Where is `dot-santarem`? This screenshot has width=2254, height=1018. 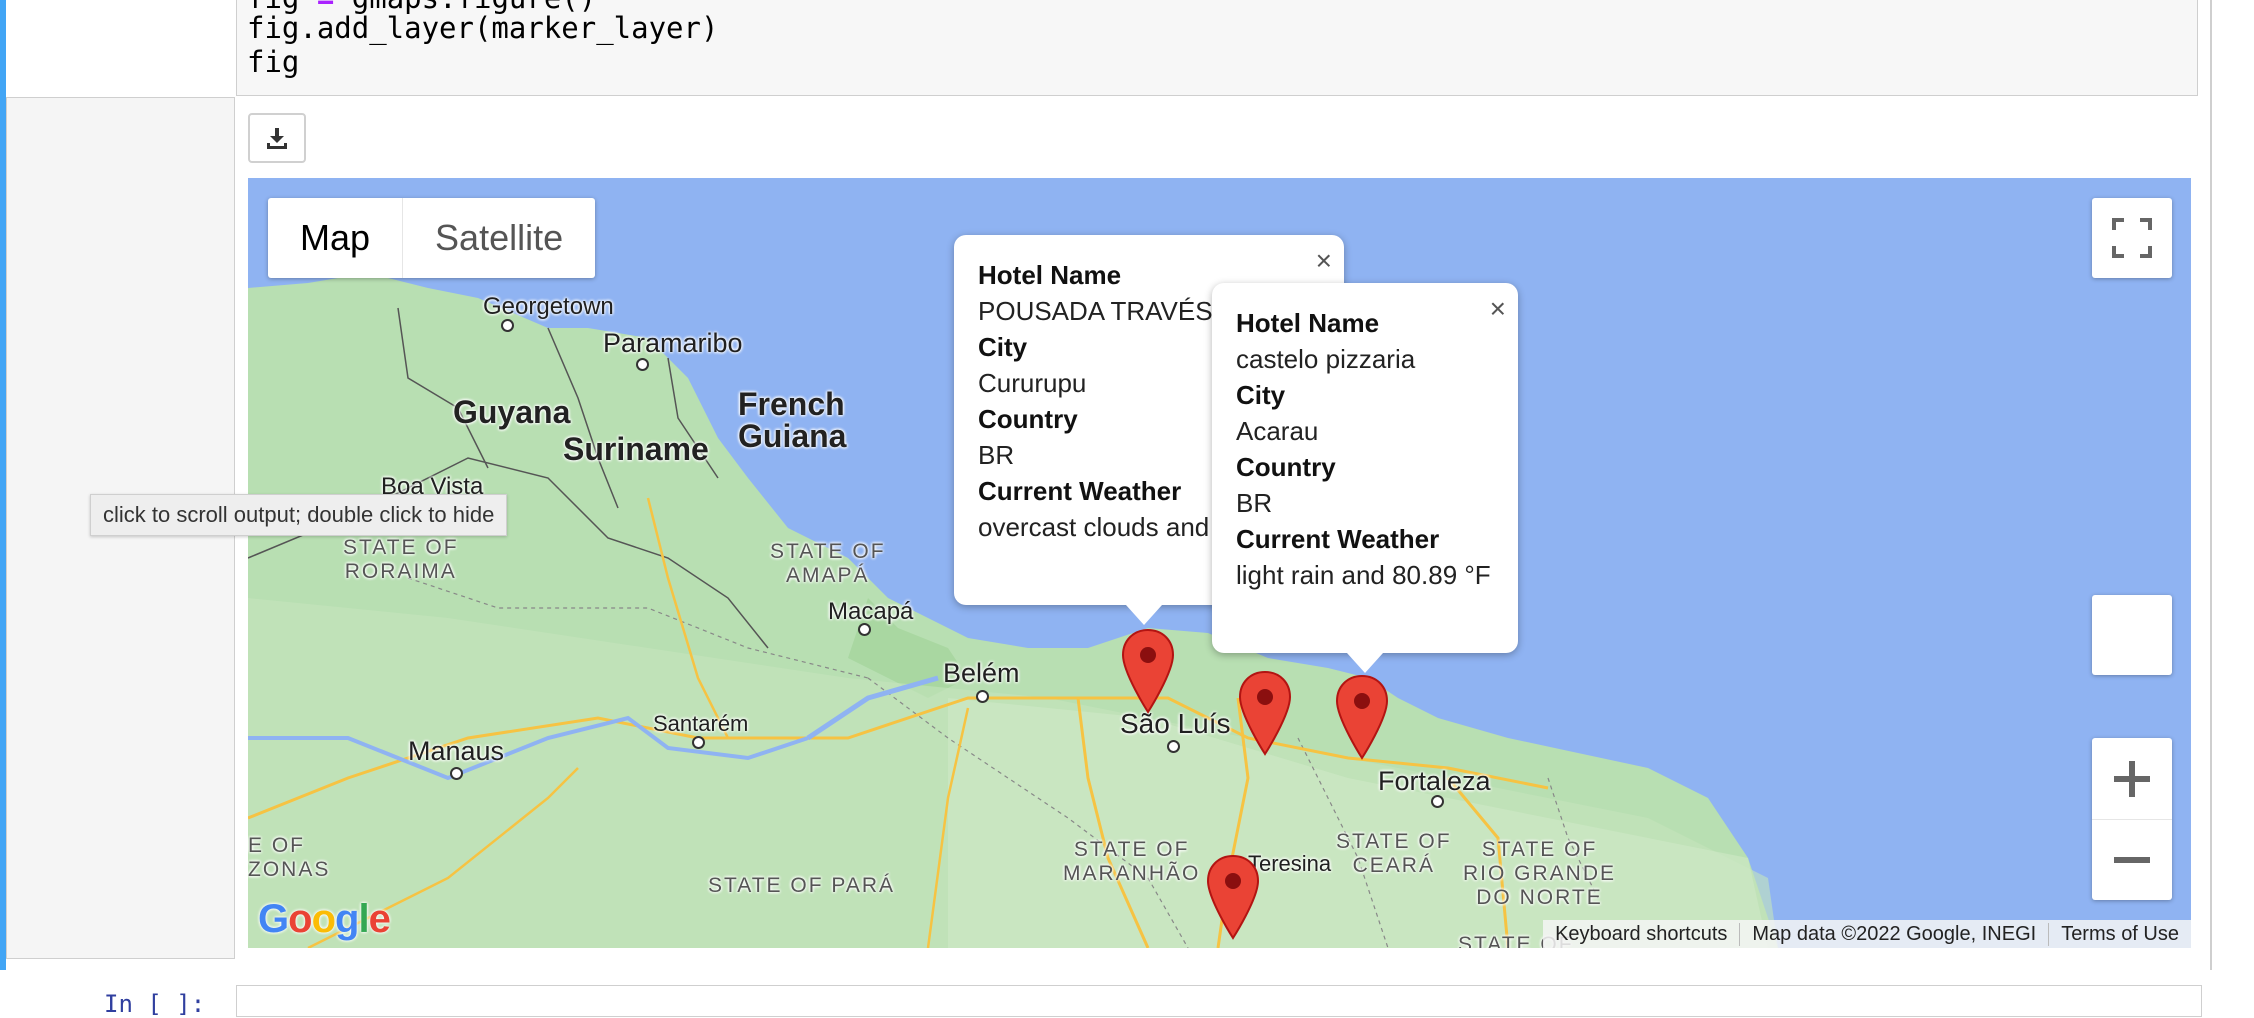 dot-santarem is located at coordinates (698, 742).